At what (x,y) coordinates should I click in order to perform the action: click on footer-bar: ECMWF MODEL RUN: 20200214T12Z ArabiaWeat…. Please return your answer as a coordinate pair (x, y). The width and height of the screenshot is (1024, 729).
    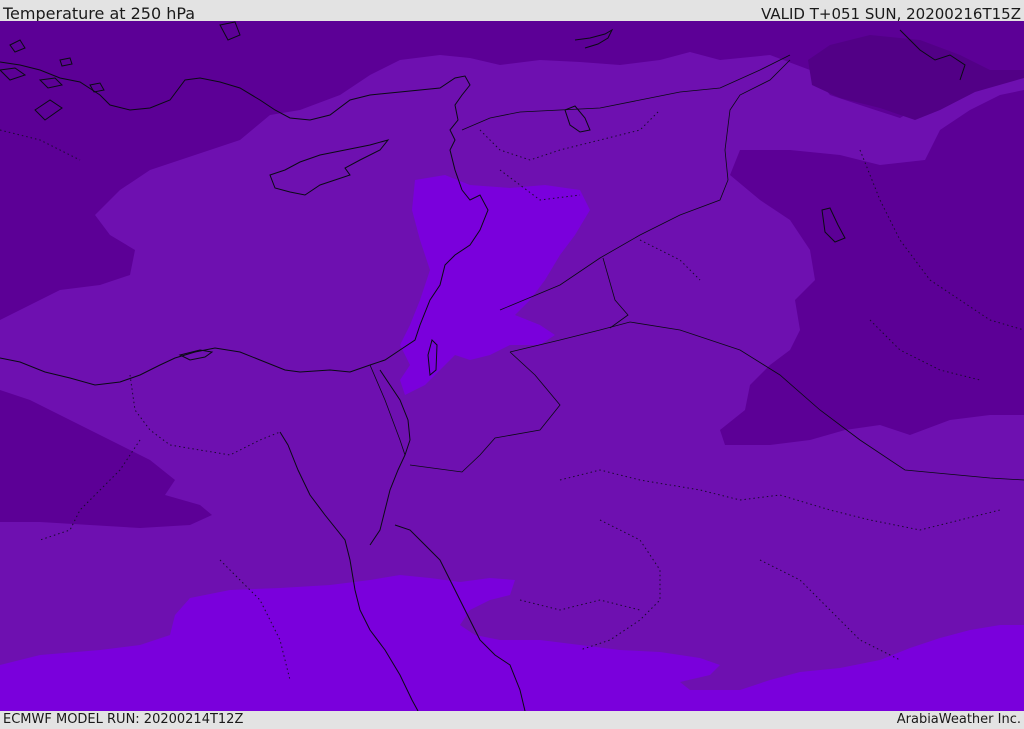
    Looking at the image, I should click on (512, 720).